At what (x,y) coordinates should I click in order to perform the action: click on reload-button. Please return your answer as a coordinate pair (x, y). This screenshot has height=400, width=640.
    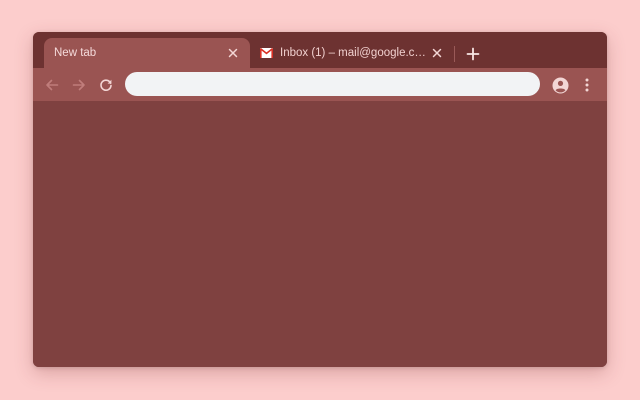
    Looking at the image, I should click on (106, 85).